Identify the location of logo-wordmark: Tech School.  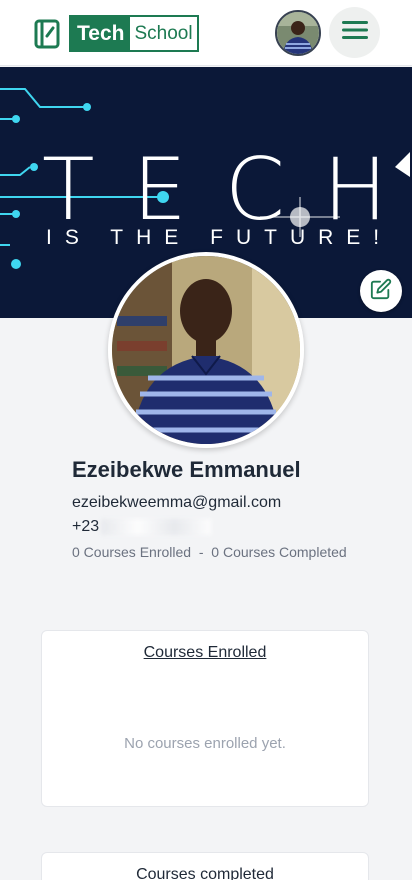
(134, 33).